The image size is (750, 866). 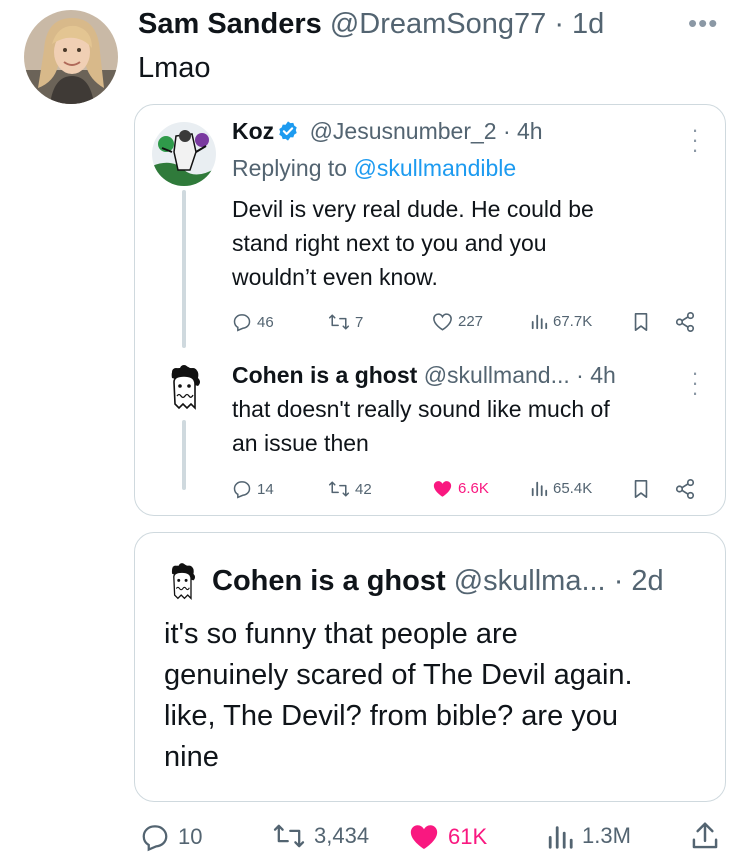 I want to click on like-count: 227, so click(x=471, y=321).